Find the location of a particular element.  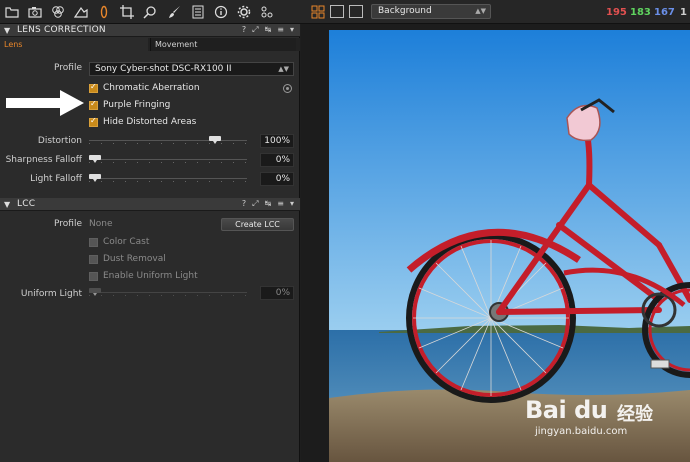

annotation-arrow-icon is located at coordinates (45, 103).